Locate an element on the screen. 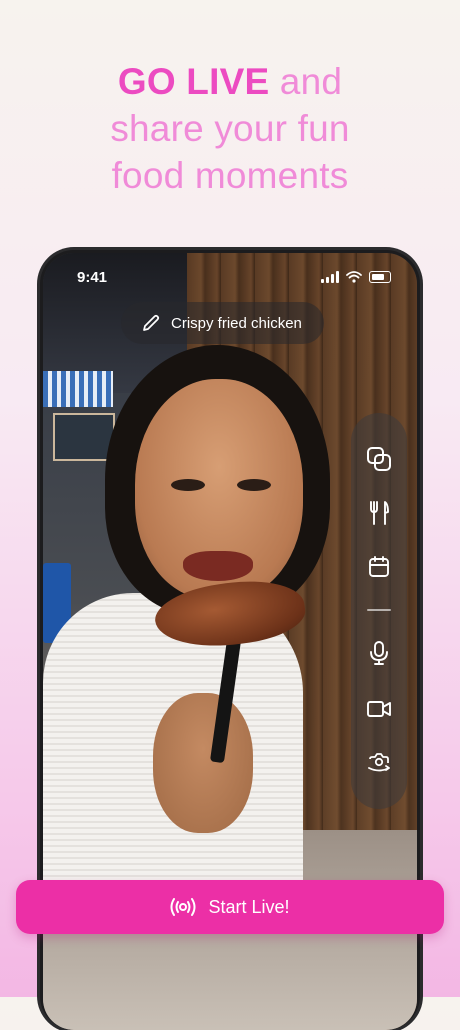 This screenshot has width=460, height=1030. layers-icon is located at coordinates (379, 459).